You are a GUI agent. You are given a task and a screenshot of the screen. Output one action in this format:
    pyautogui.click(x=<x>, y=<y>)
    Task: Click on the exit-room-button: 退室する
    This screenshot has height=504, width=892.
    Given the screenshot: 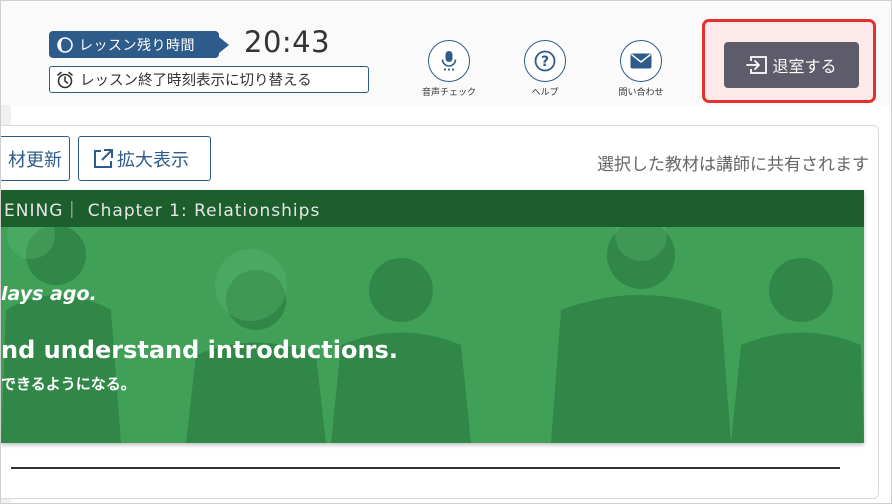 What is the action you would take?
    pyautogui.click(x=791, y=65)
    